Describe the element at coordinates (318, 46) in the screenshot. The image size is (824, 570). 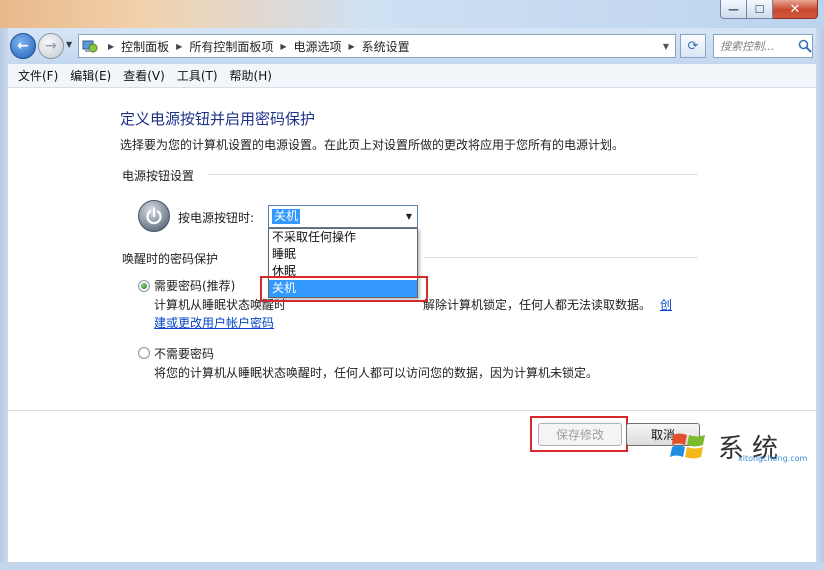
I see `breadcrumb-power-options: 电源选项` at that location.